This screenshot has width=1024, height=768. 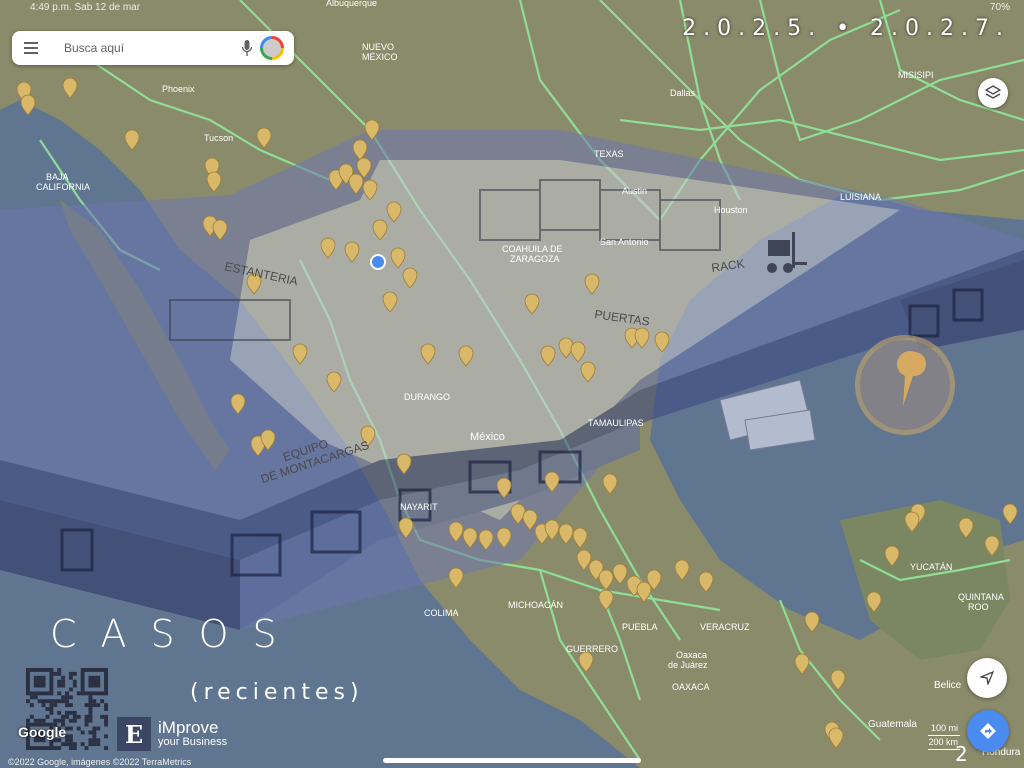 What do you see at coordinates (731, 210) in the screenshot?
I see `map-label-houston: Houston` at bounding box center [731, 210].